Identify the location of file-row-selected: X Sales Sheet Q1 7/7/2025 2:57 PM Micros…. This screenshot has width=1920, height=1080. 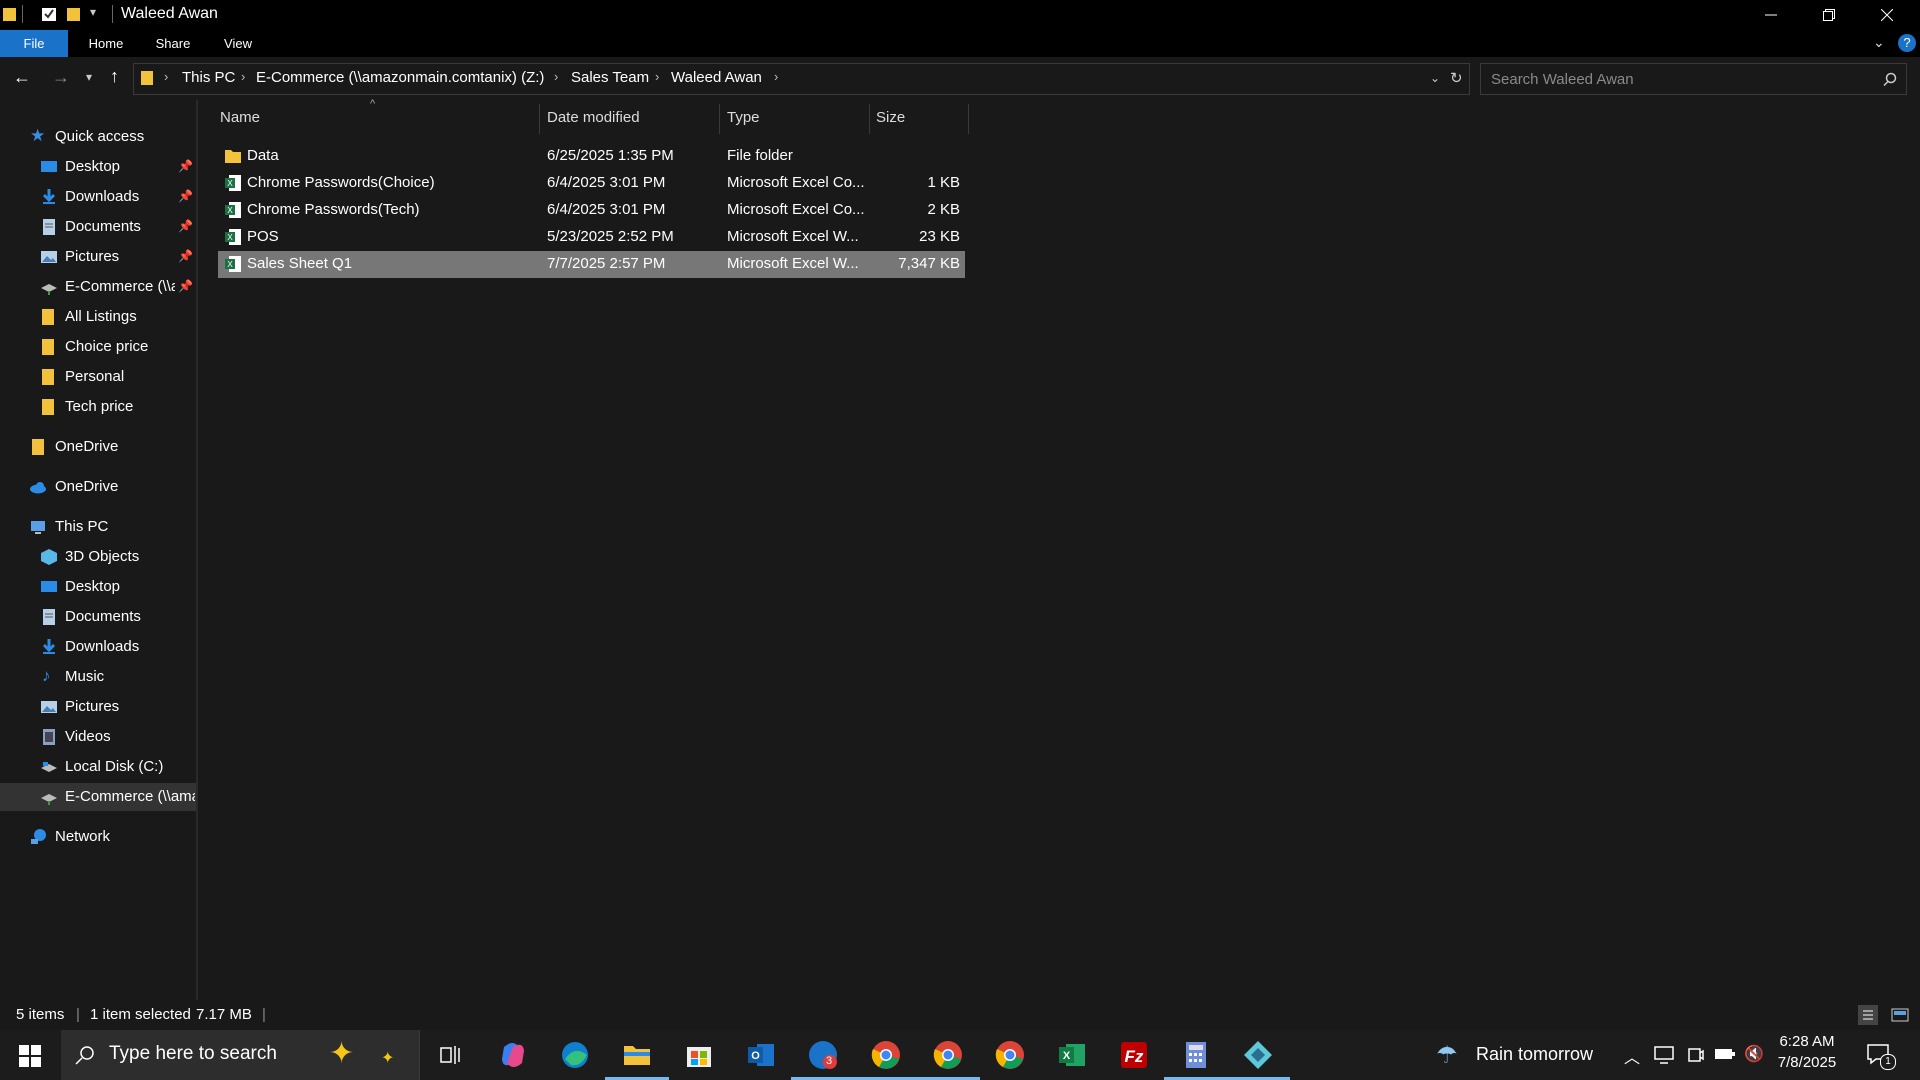
(591, 264).